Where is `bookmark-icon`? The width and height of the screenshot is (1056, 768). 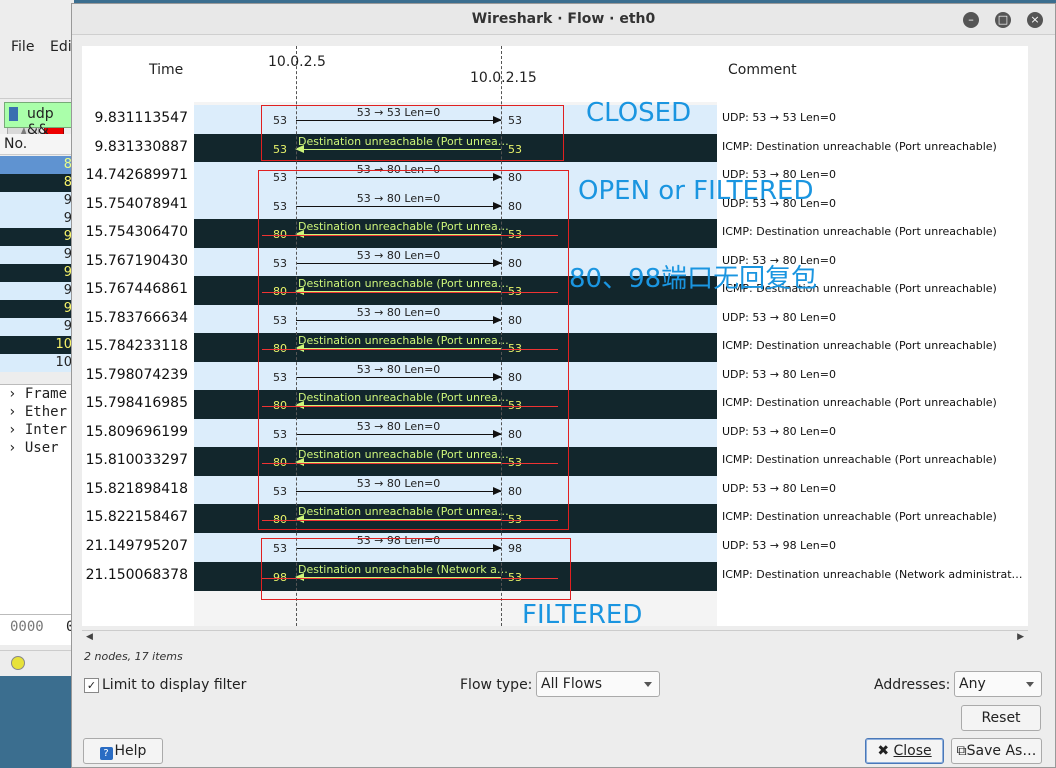
bookmark-icon is located at coordinates (13, 114).